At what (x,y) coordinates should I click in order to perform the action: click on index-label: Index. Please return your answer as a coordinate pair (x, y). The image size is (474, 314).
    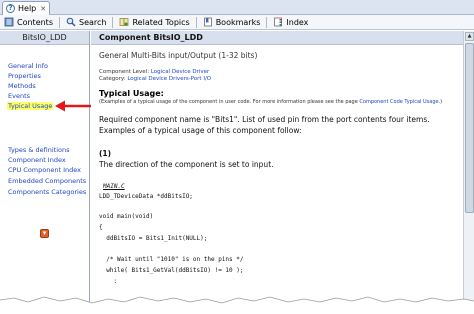
    Looking at the image, I should click on (297, 22).